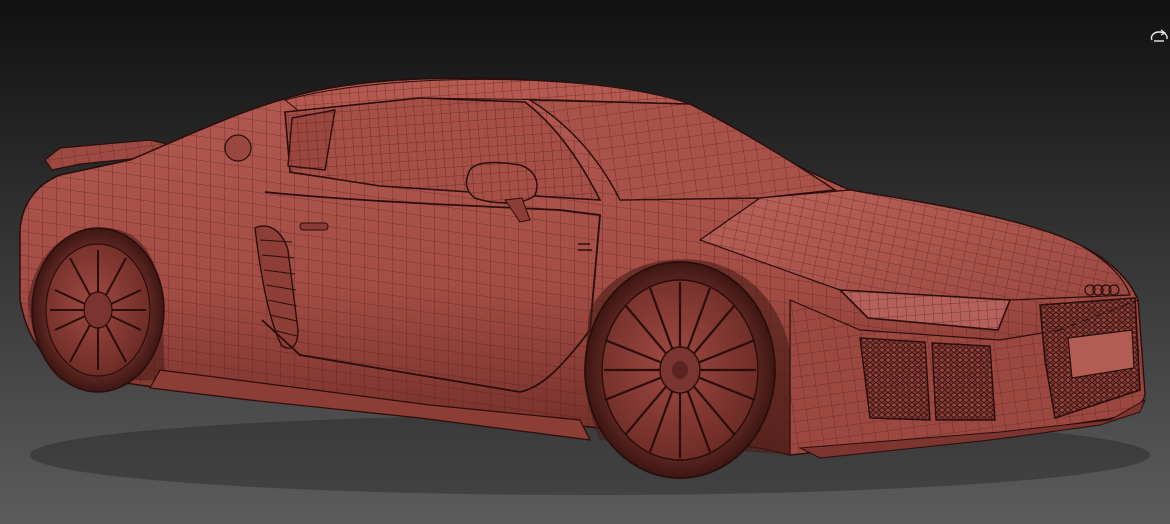  I want to click on front-wheel, so click(680, 370).